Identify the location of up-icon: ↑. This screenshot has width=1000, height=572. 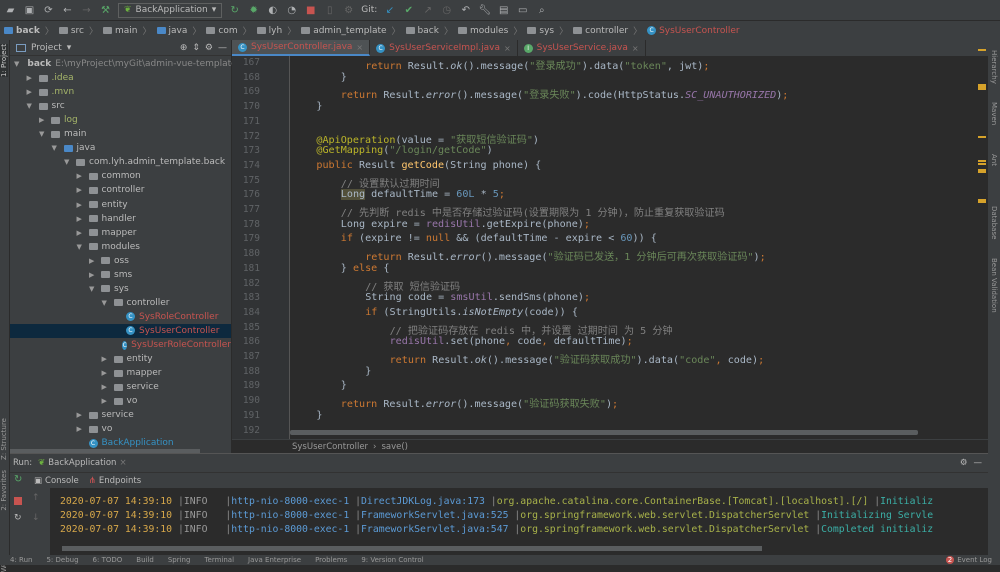
(36, 498).